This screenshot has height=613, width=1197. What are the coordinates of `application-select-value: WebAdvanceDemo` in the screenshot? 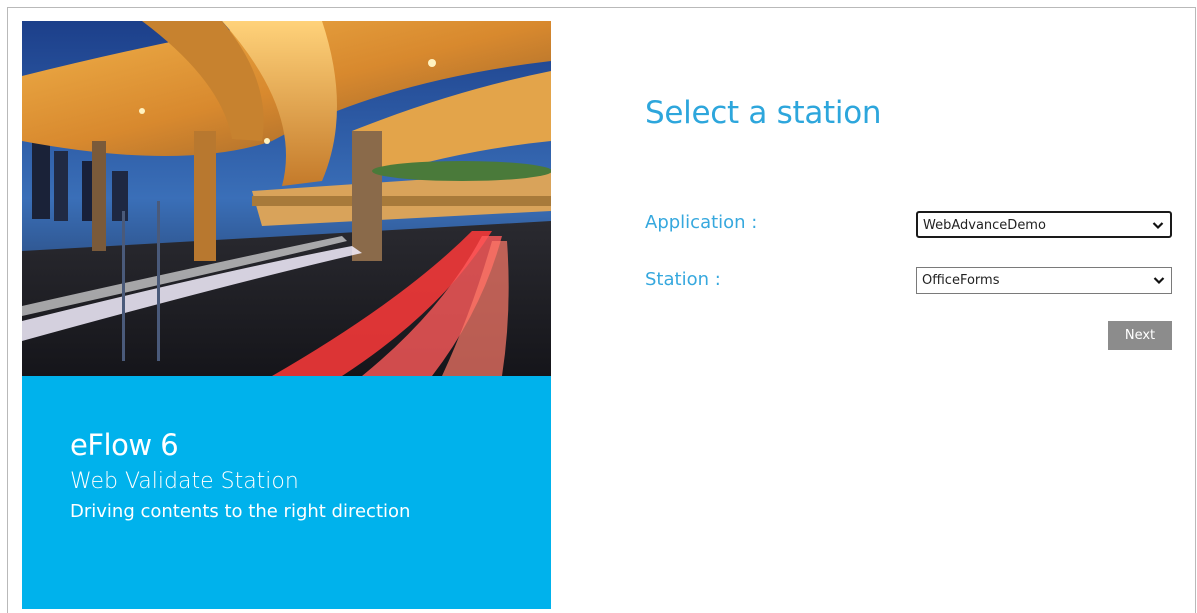 It's located at (984, 225).